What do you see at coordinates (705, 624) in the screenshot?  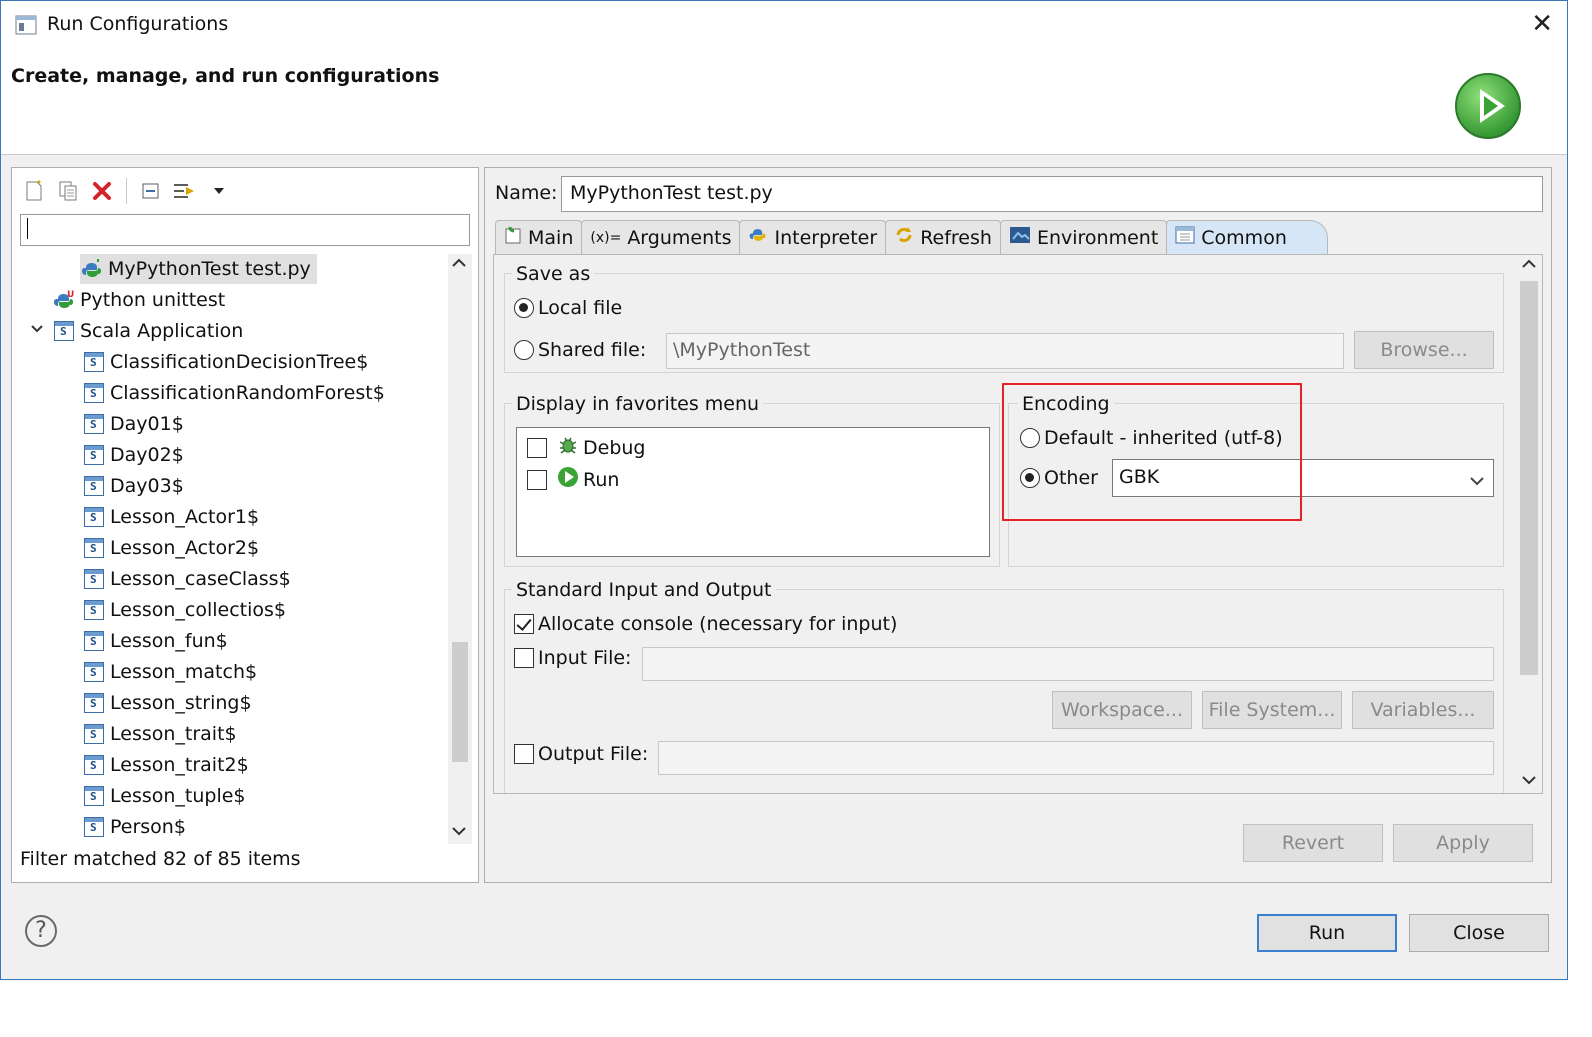 I see `allocate-console-checkbox: Allocate console (necessary for input)` at bounding box center [705, 624].